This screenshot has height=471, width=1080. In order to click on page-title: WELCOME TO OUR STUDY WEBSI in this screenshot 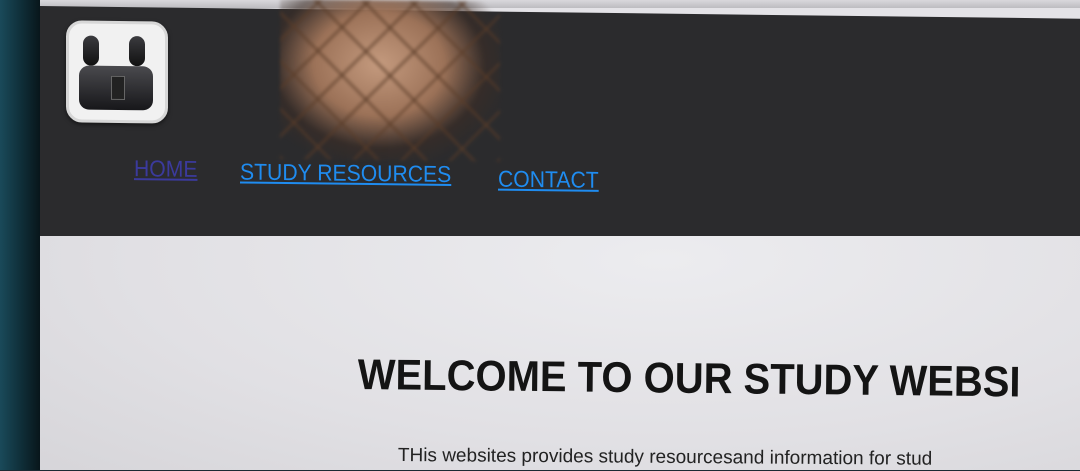, I will do `click(689, 378)`.